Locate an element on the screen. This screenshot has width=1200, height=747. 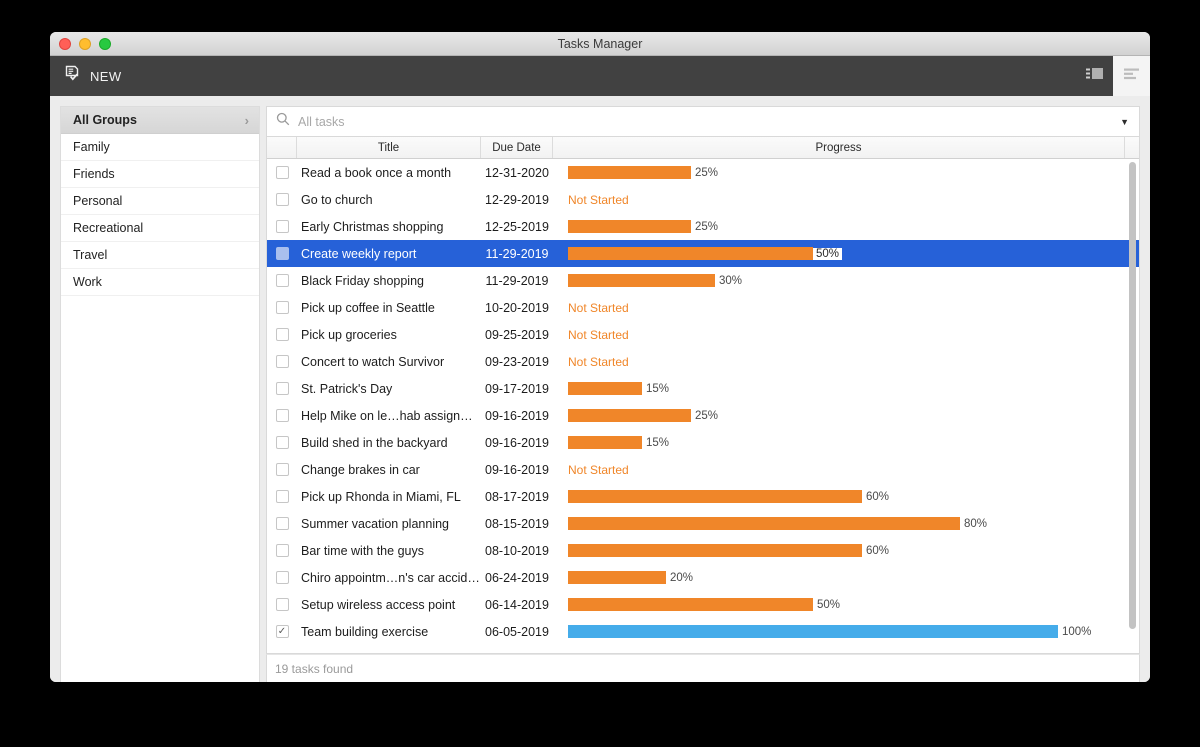
table-row: Pick up Rhonda in Miami, FL 08-17-2019 60% is located at coordinates (703, 496).